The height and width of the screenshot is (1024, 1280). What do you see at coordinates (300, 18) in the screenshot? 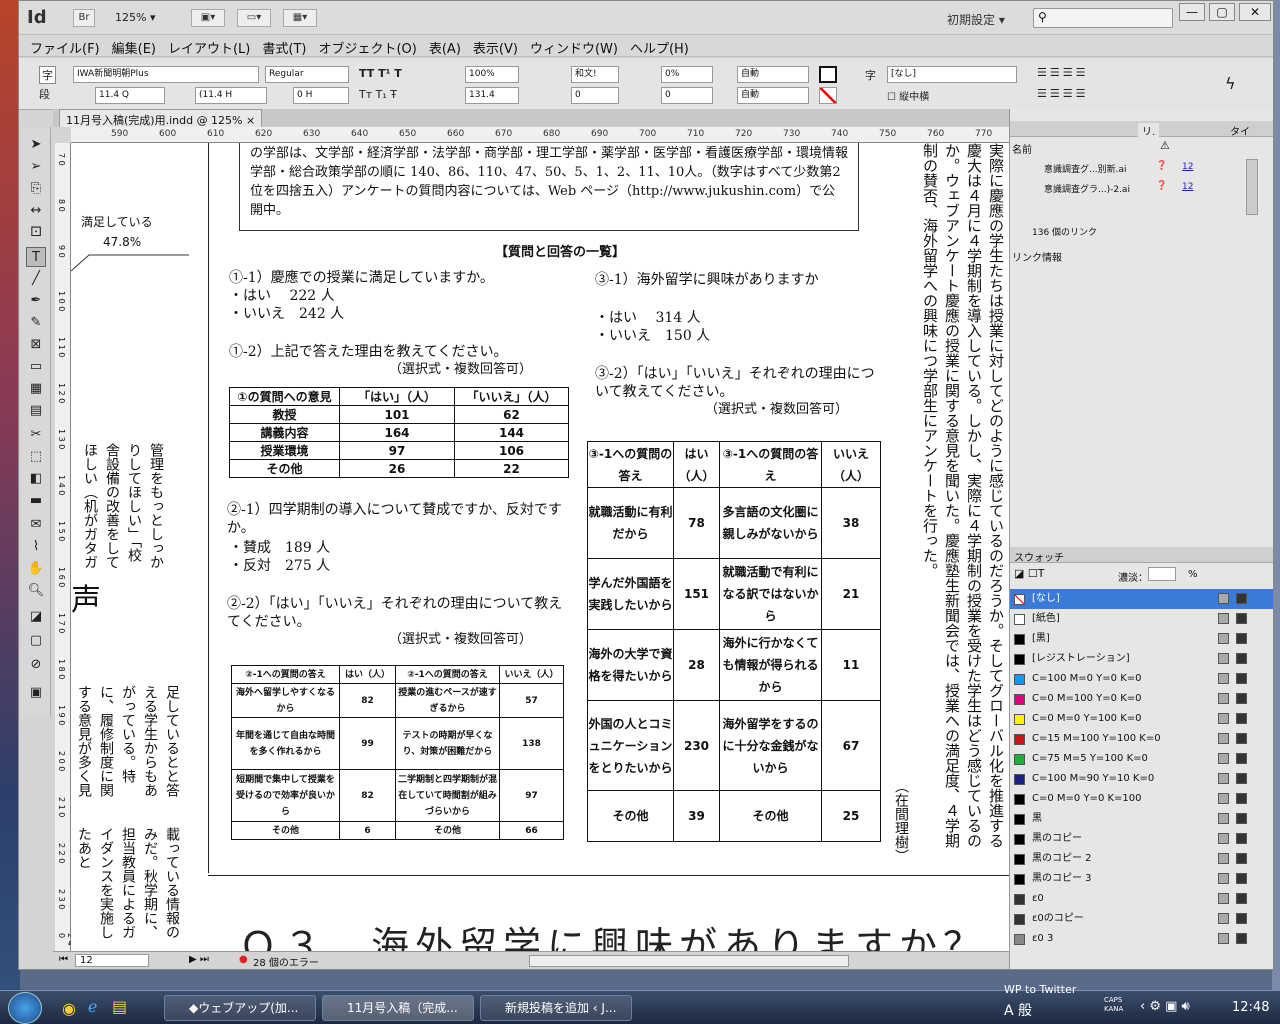
I see `arrange-documents-button: ▦▾` at bounding box center [300, 18].